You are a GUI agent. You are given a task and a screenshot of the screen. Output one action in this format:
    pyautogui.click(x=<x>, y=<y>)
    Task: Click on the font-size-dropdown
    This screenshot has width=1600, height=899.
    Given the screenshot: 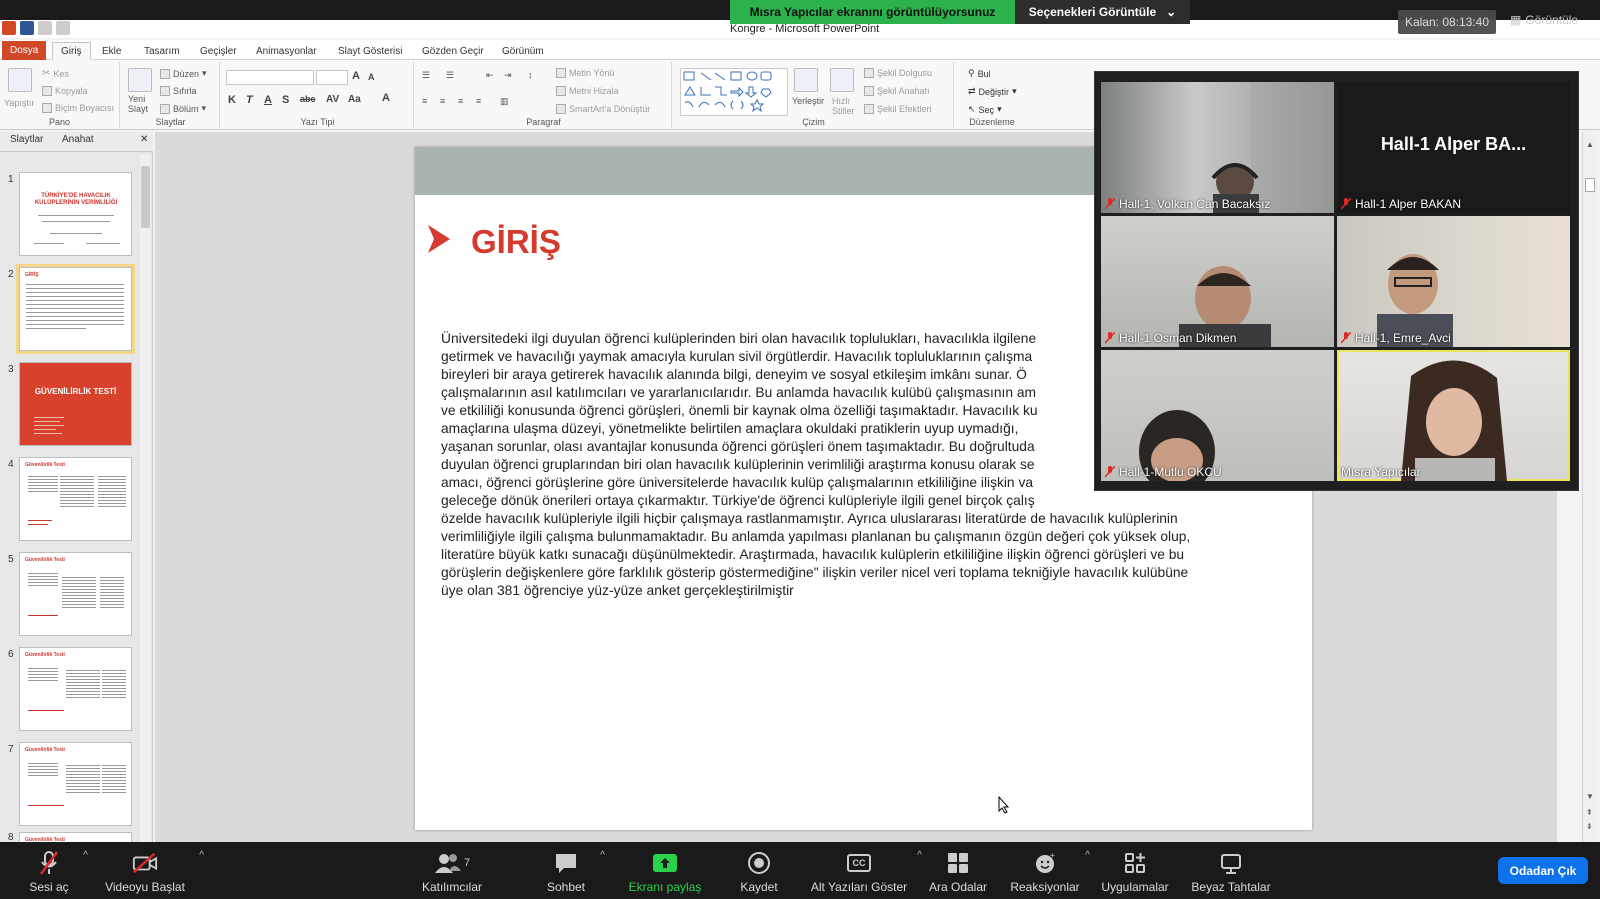 What is the action you would take?
    pyautogui.click(x=332, y=77)
    